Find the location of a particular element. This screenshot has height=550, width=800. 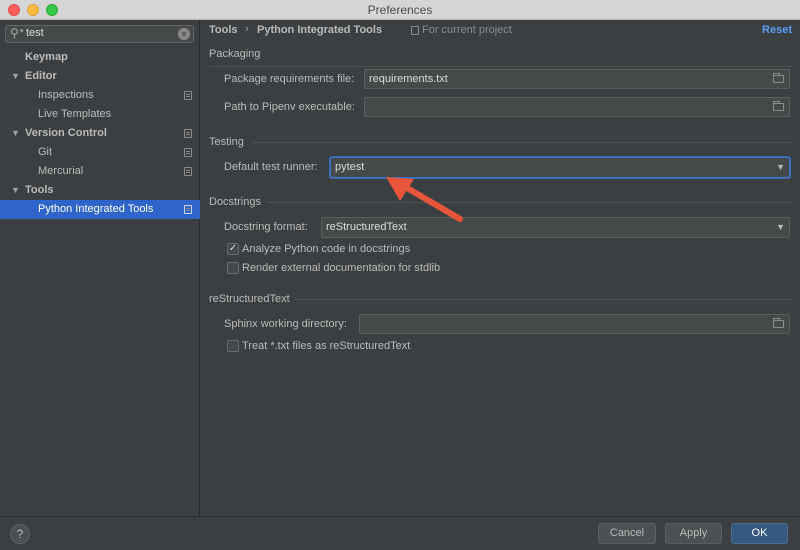

search-icon: ⚲ is located at coordinates (14, 33).